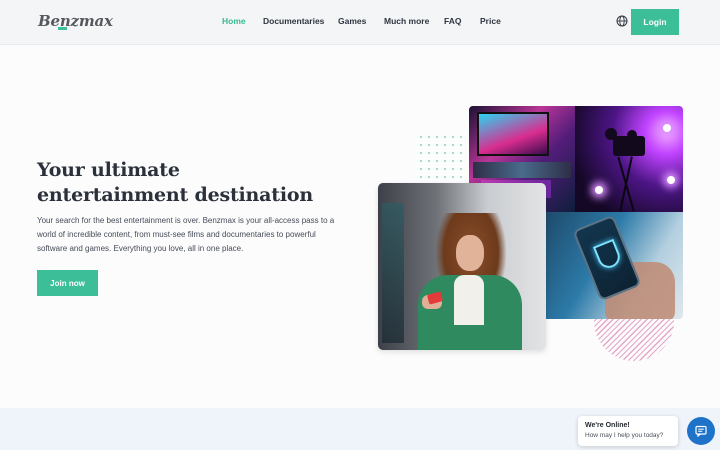 This screenshot has height=450, width=720. Describe the element at coordinates (655, 22) in the screenshot. I see `login-button: Login` at that location.